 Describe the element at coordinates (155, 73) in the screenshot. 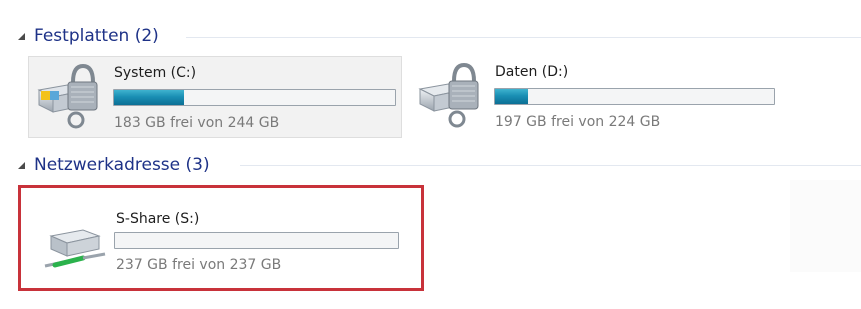

I see `drive-name: System (C:)` at that location.